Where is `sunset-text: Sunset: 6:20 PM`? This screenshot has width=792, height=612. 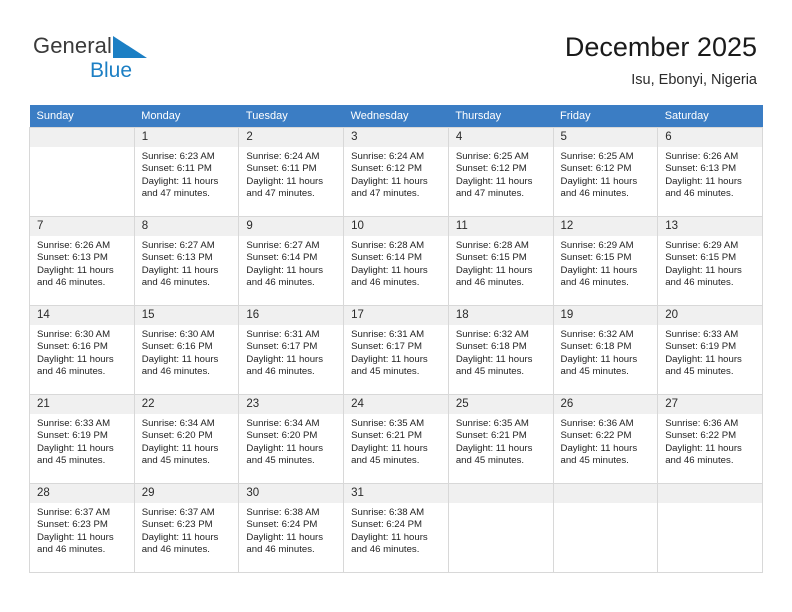 sunset-text: Sunset: 6:20 PM is located at coordinates (177, 436).